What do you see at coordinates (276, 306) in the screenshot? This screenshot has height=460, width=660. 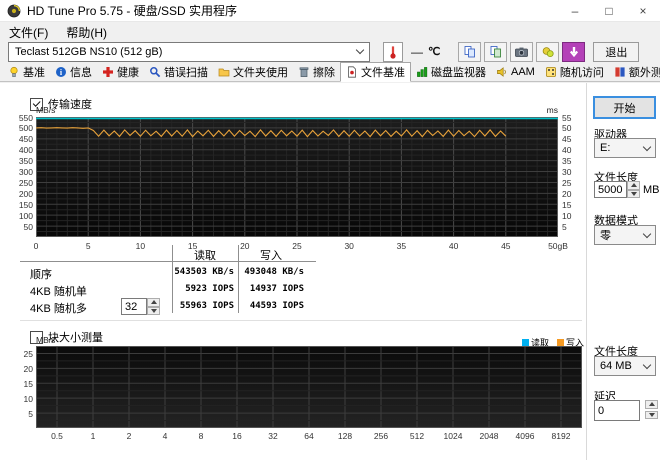 I see `row-random-multi-write: 44593 IOPS` at bounding box center [276, 306].